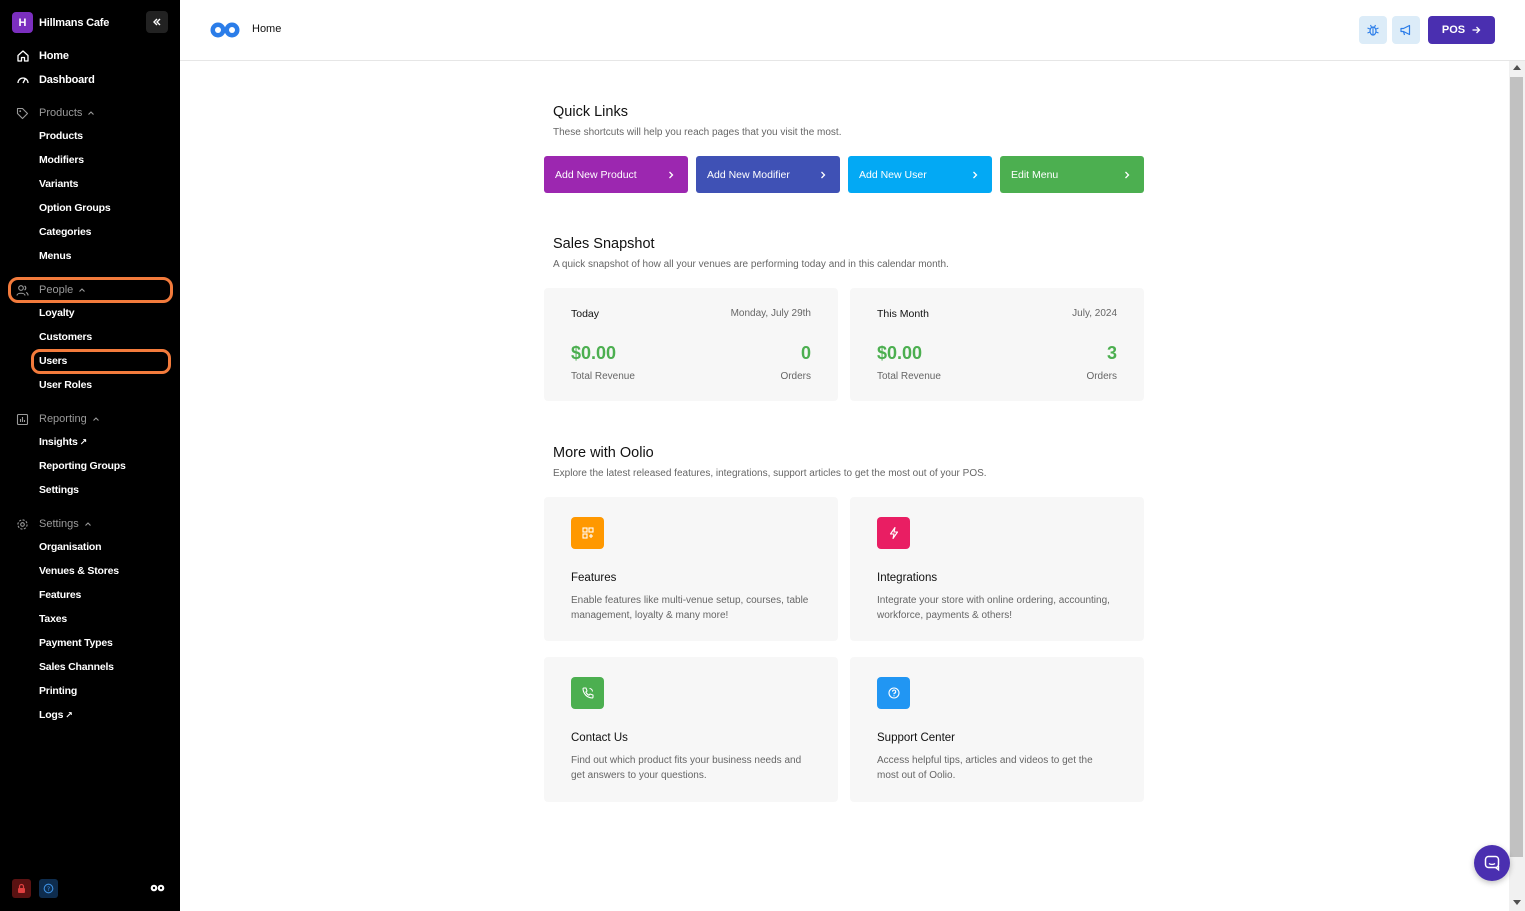 This screenshot has width=1525, height=911. I want to click on phone-icon, so click(587, 693).